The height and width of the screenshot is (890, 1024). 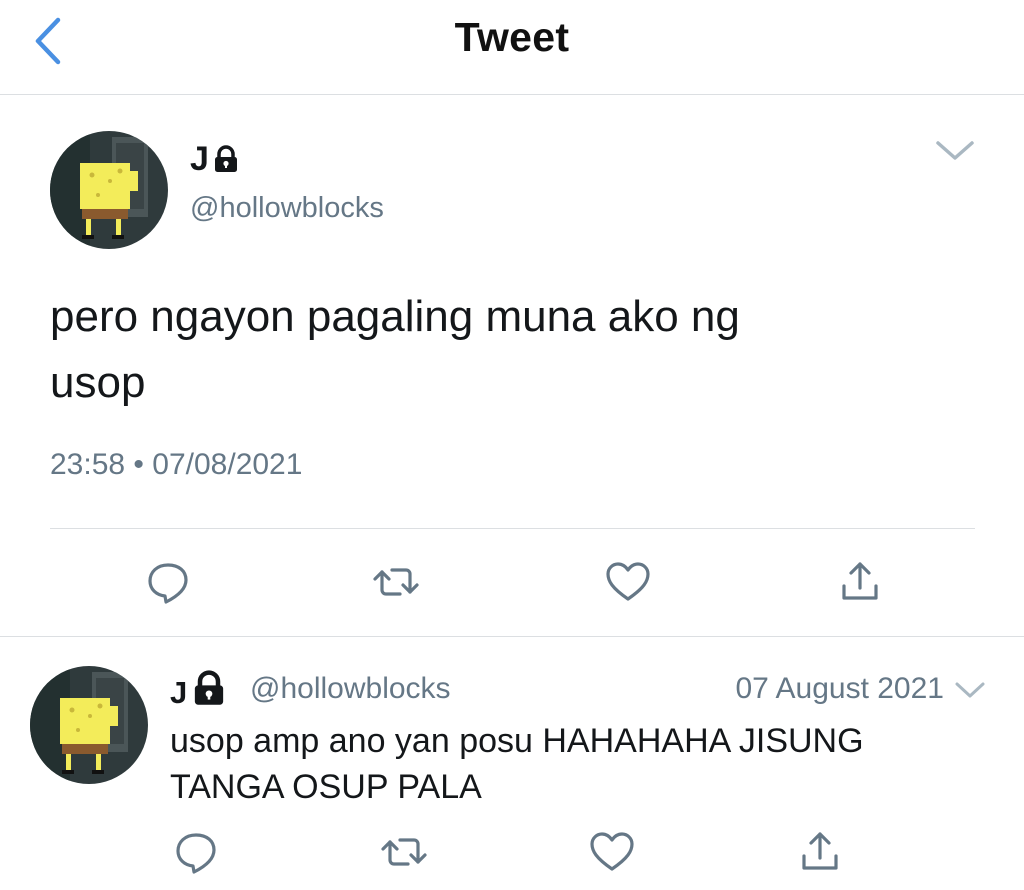 I want to click on tweet-text-line: pero ngayon pagaling muna ako ng, so click(x=395, y=316).